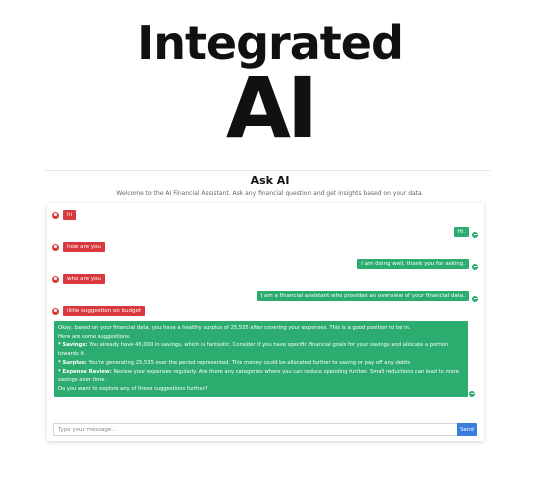  What do you see at coordinates (270, 180) in the screenshot?
I see `panel-title: Ask AI` at bounding box center [270, 180].